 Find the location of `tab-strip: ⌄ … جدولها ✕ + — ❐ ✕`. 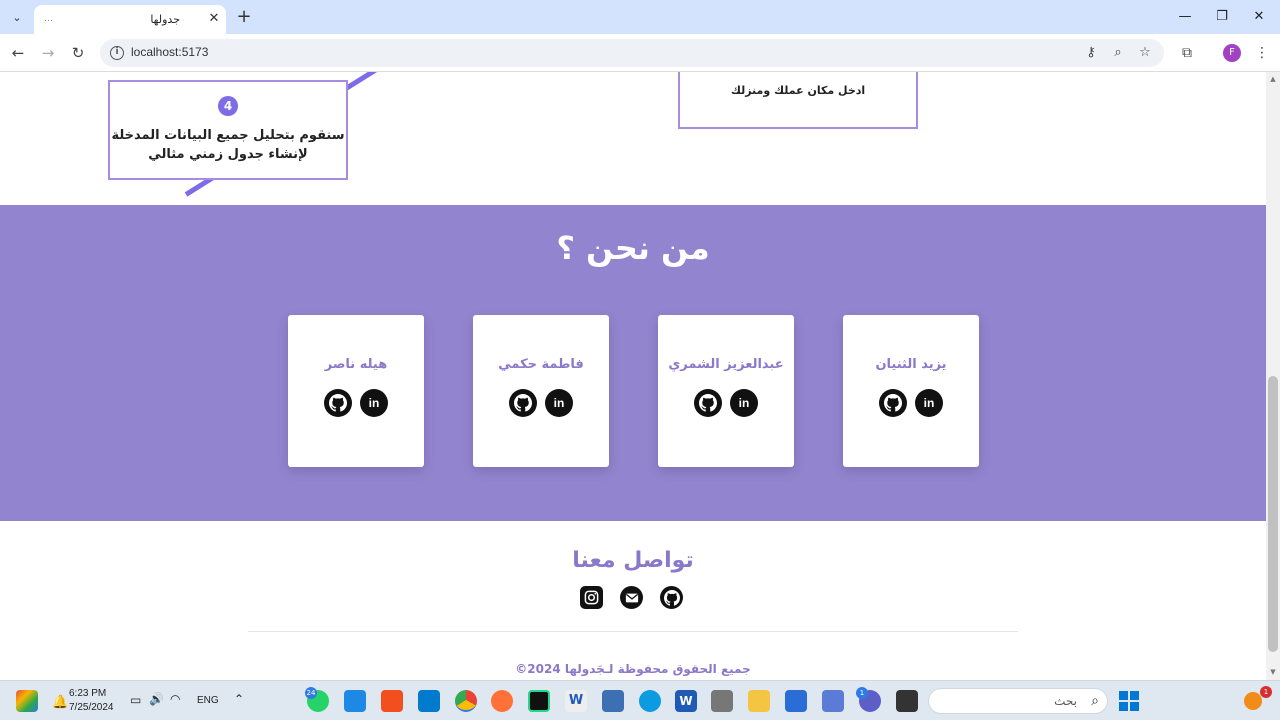

tab-strip: ⌄ … جدولها ✕ + — ❐ ✕ is located at coordinates (640, 17).